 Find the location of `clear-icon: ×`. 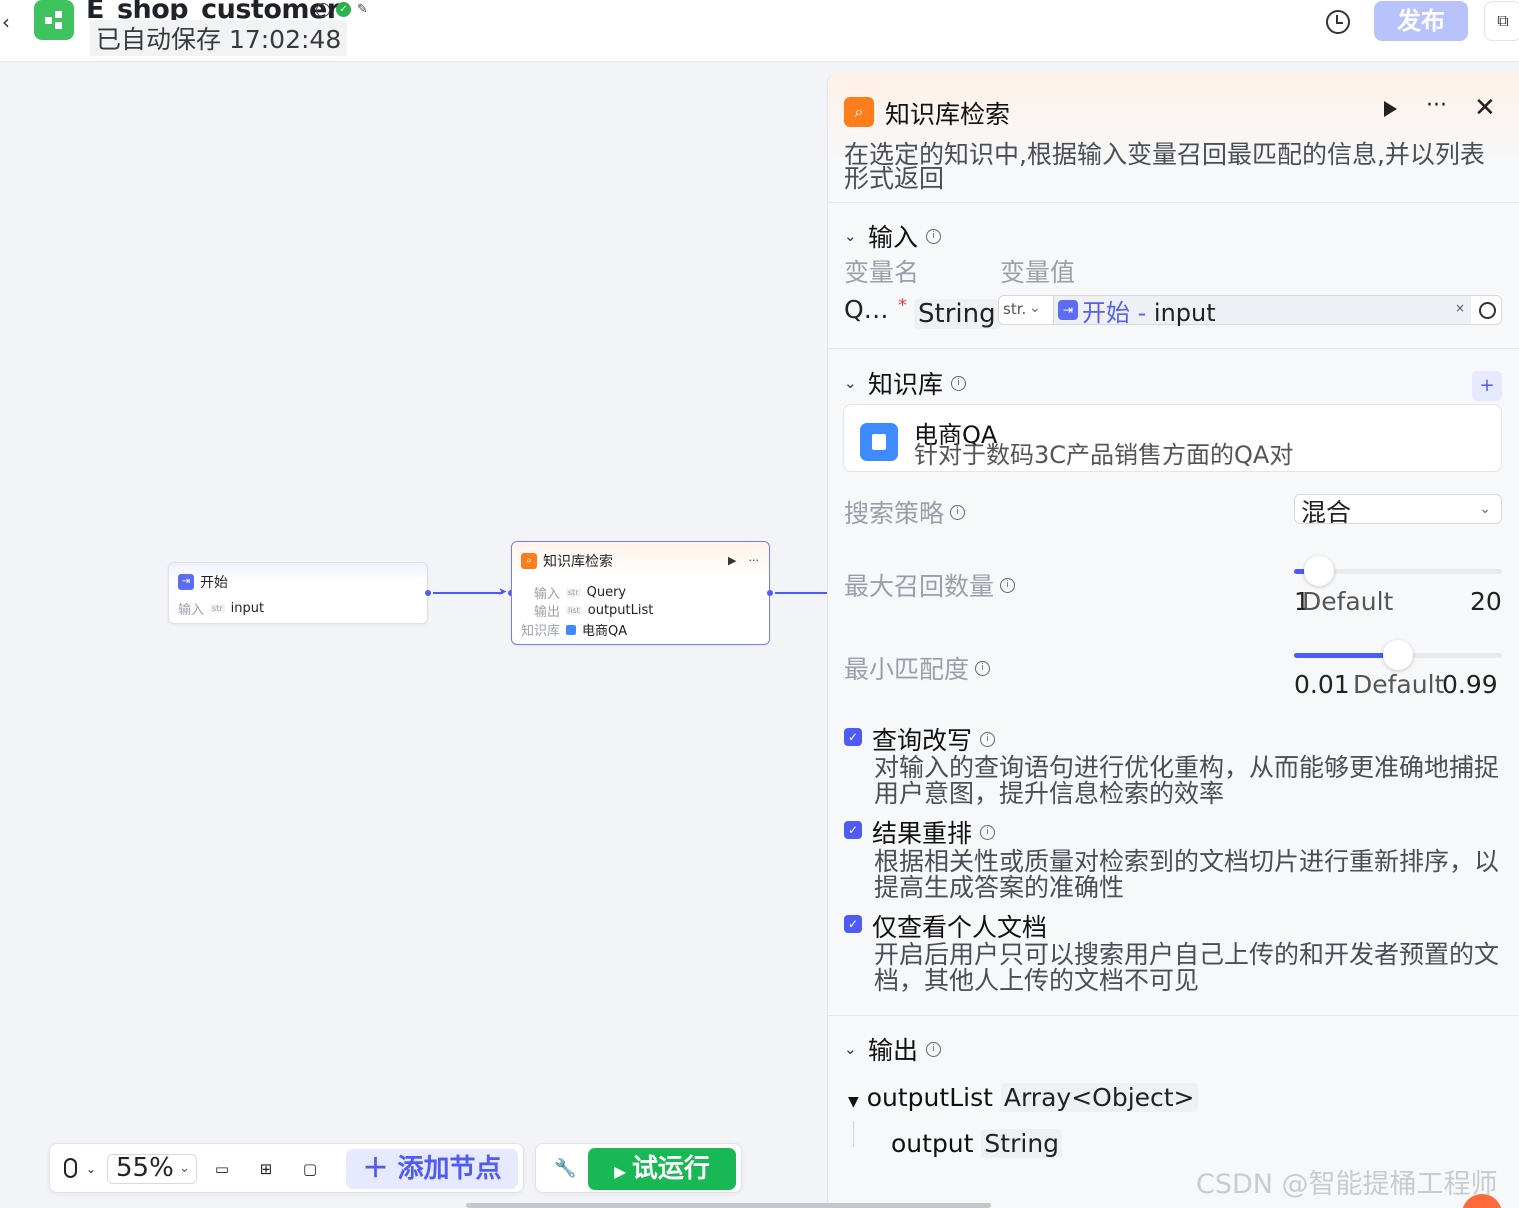

clear-icon: × is located at coordinates (1460, 308).